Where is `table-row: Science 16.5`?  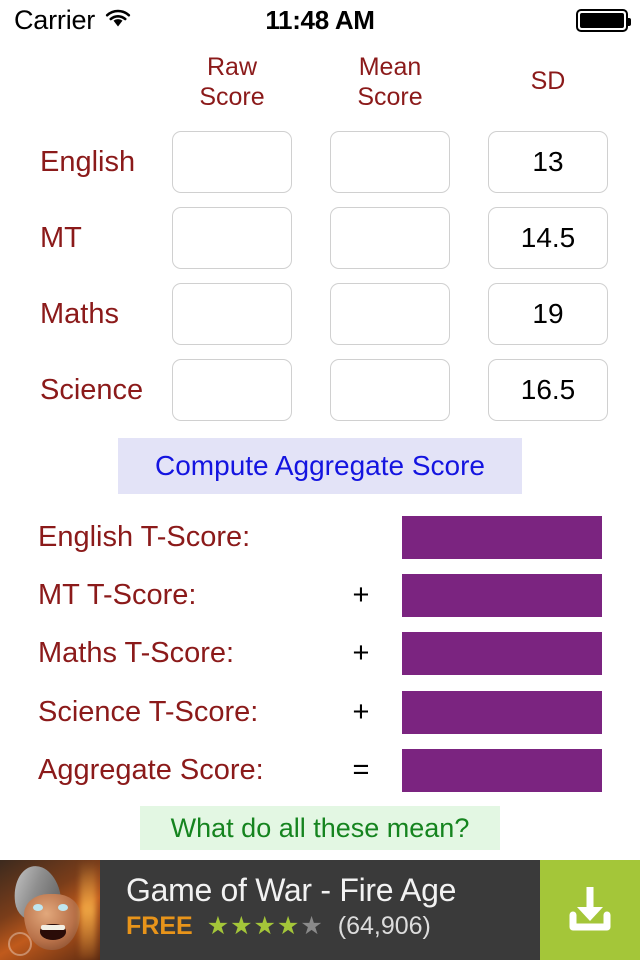 table-row: Science 16.5 is located at coordinates (320, 390).